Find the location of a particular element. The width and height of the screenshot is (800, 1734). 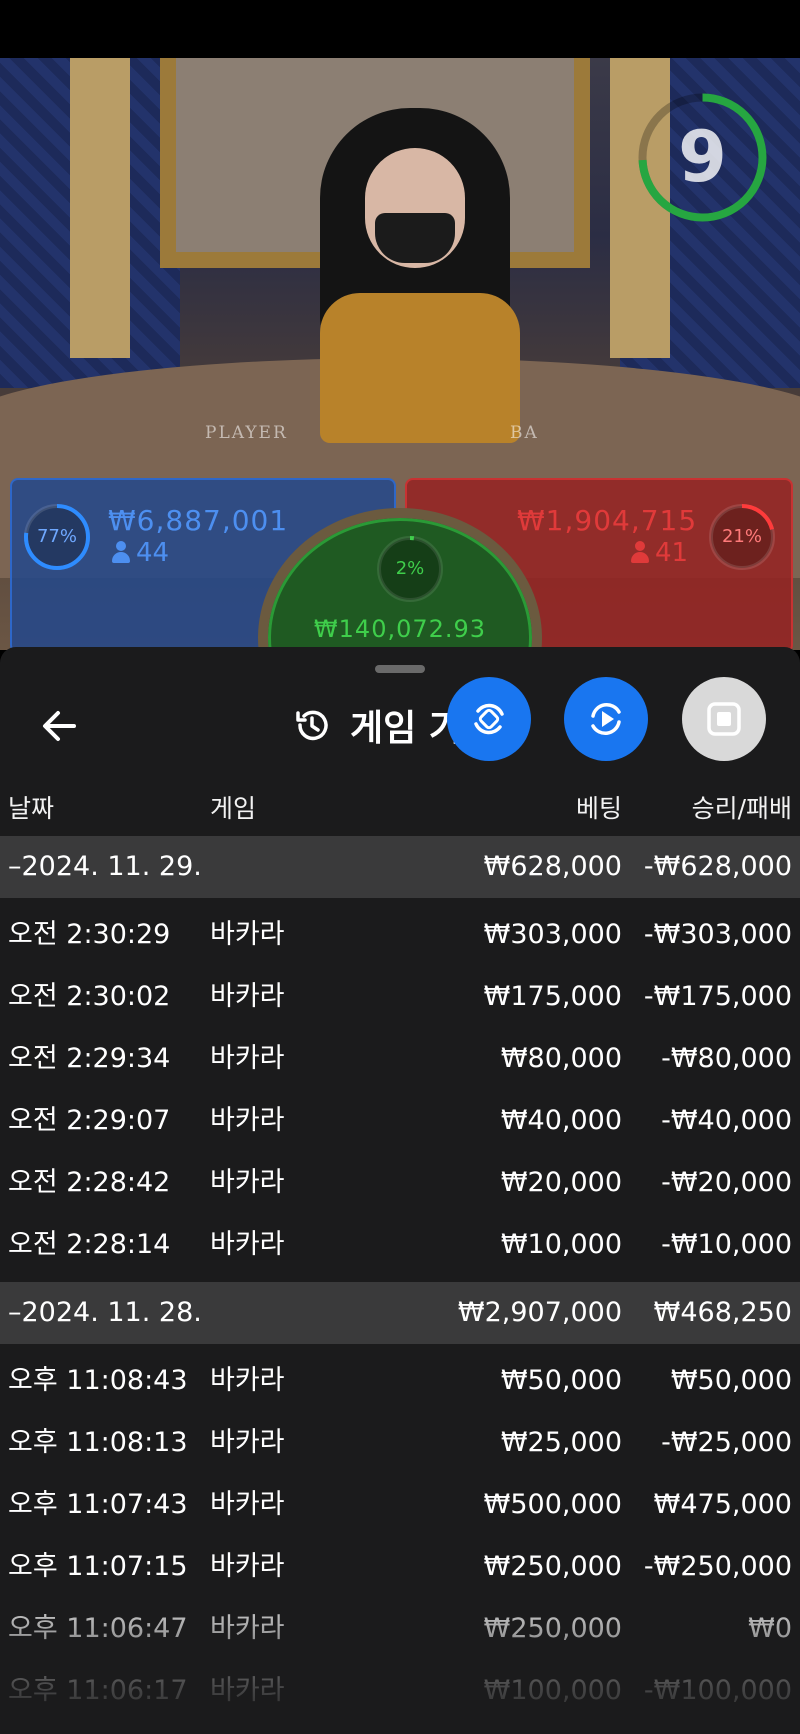

history-row: 오후 11:06:47 바카라 ₩250,000 ₩0 is located at coordinates (400, 1629).